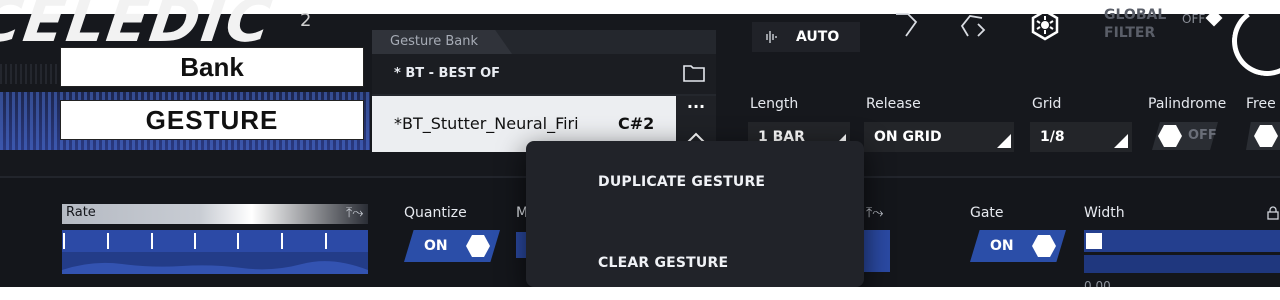  What do you see at coordinates (1135, 15) in the screenshot?
I see `global-filter-line1: GLOBAL` at bounding box center [1135, 15].